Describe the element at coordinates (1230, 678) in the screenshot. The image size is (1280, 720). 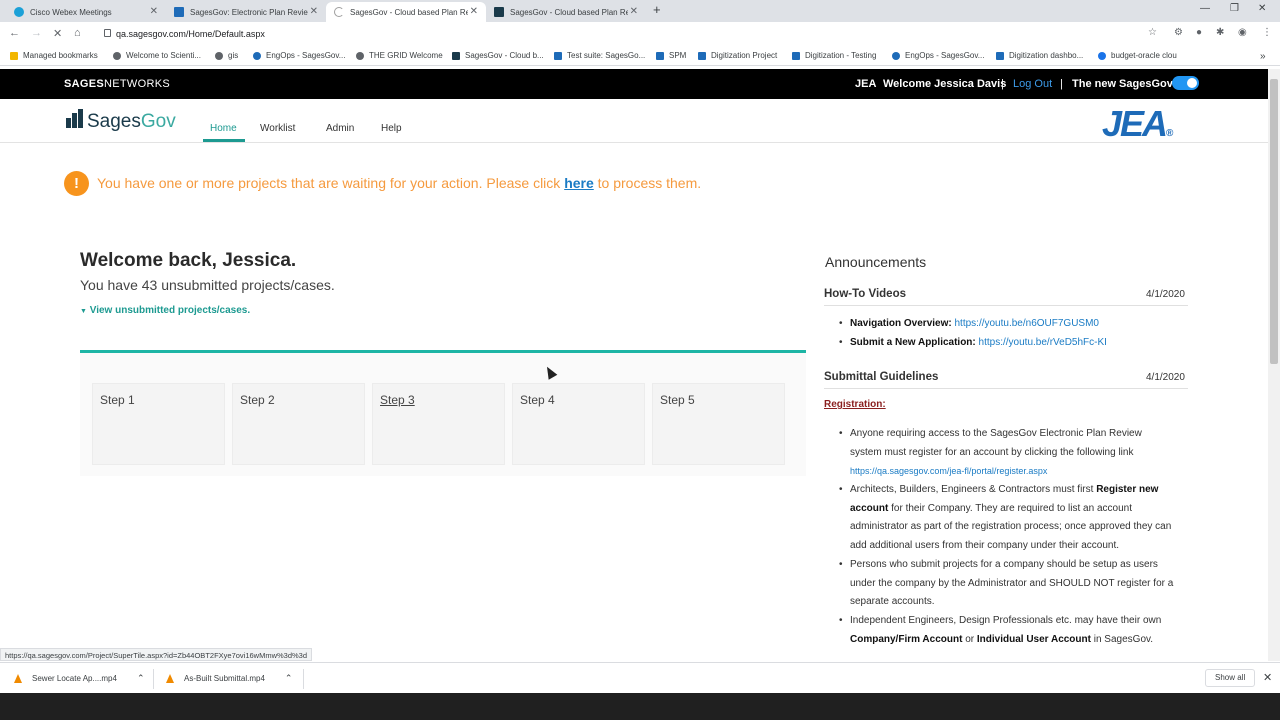
I see `show-all-downloads-button: Show all` at that location.